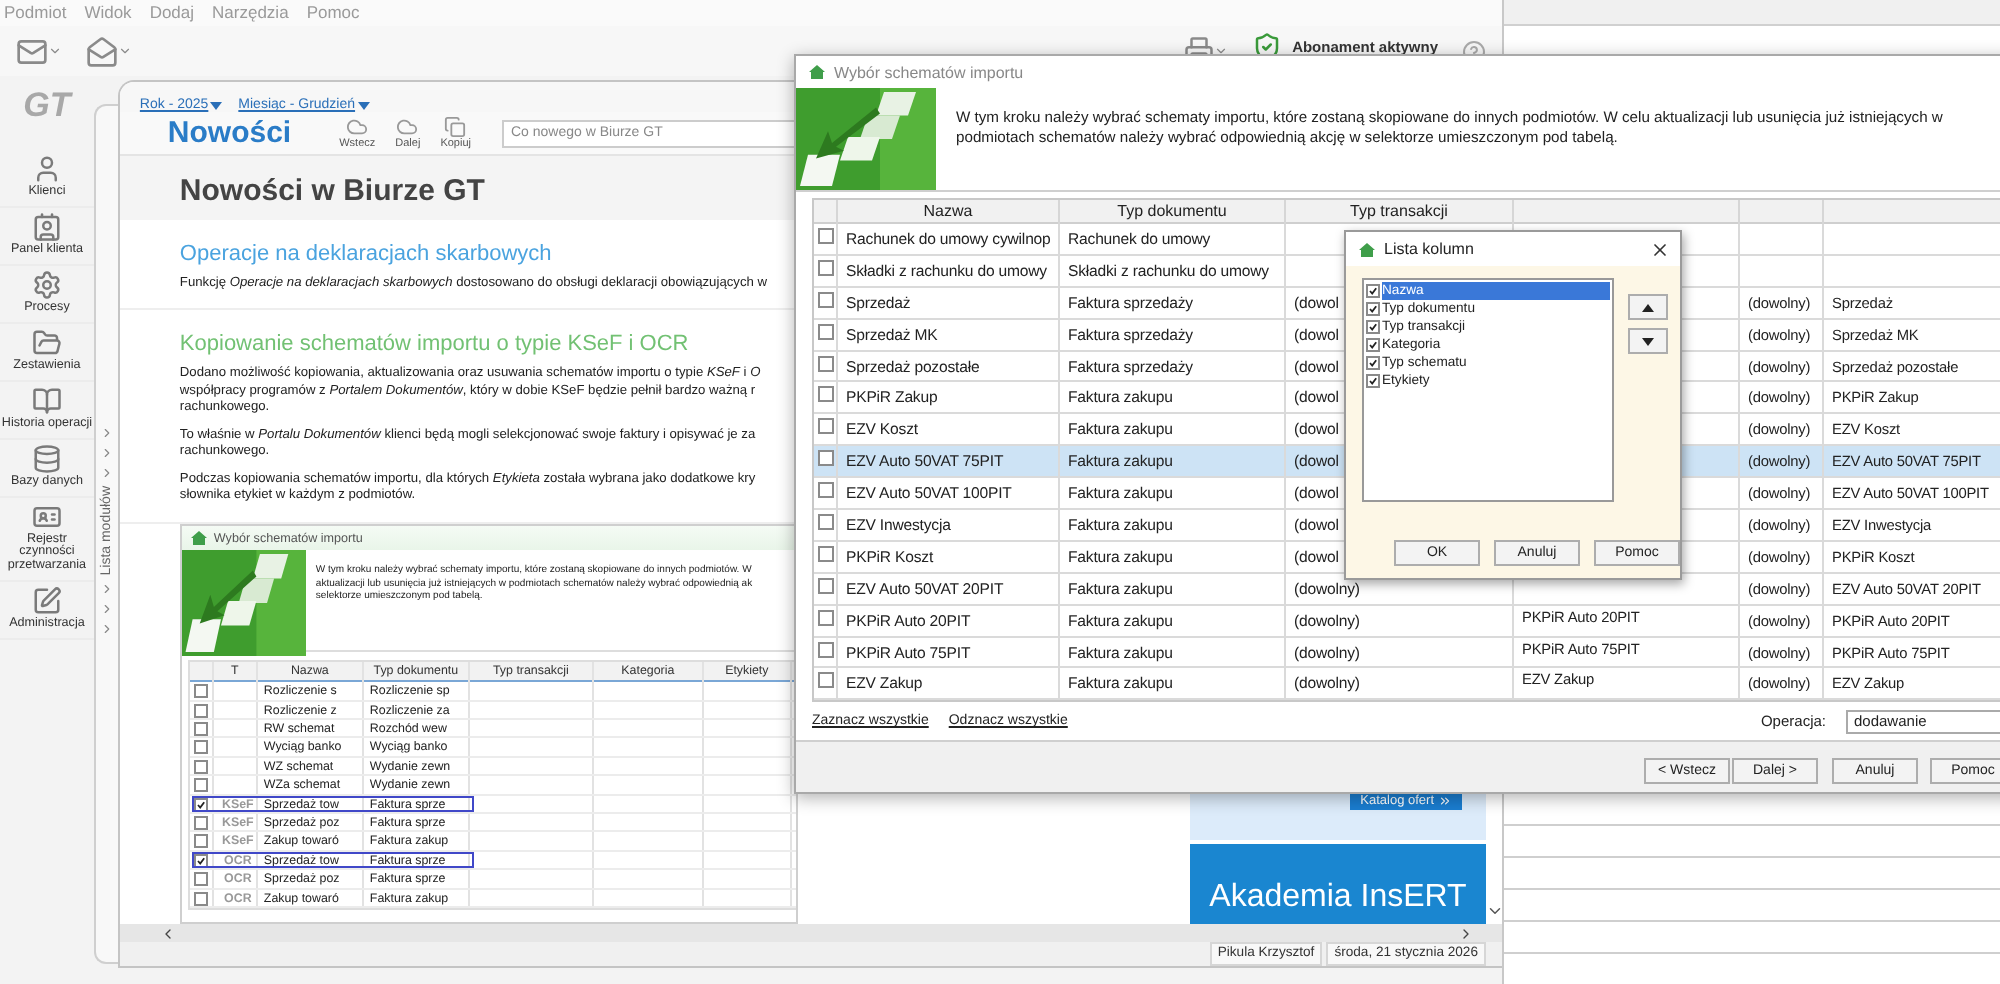  What do you see at coordinates (46, 169) in the screenshot?
I see `user-icon` at bounding box center [46, 169].